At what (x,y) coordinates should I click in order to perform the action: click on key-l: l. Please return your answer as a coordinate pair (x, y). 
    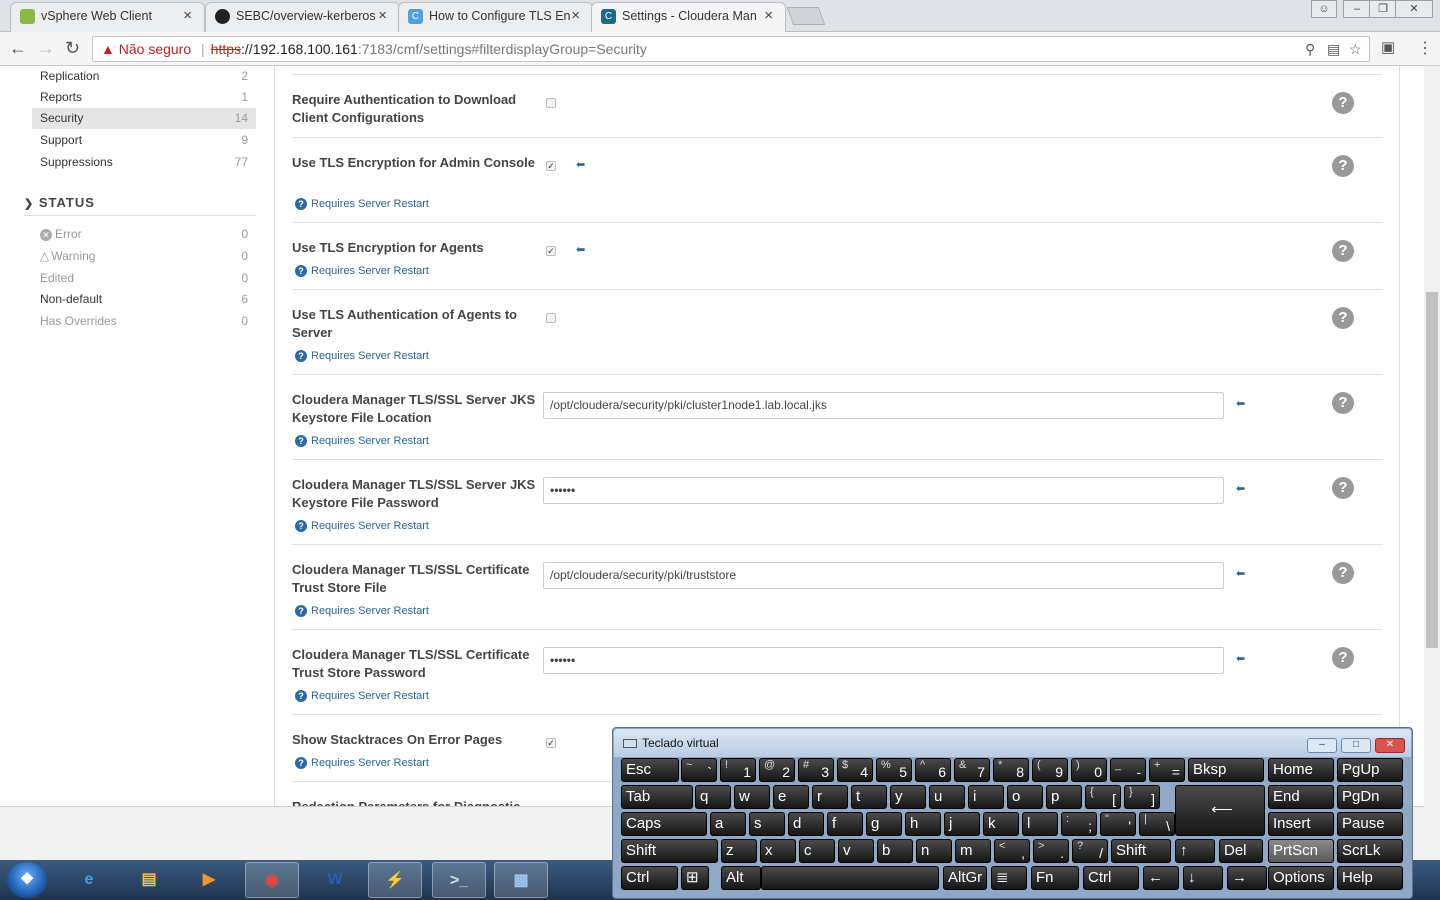
    Looking at the image, I should click on (1040, 824).